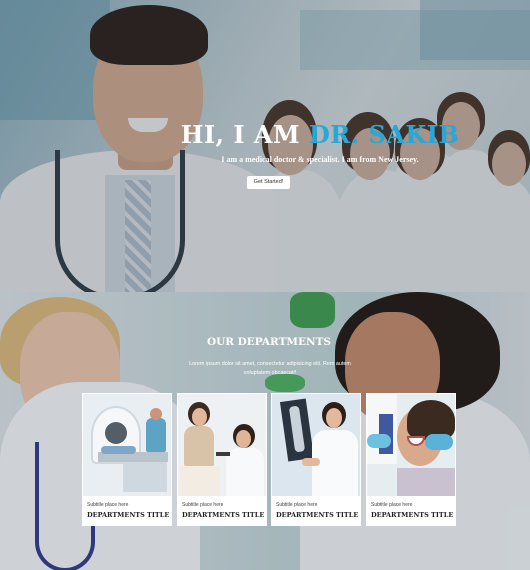  Describe the element at coordinates (316, 445) in the screenshot. I see `doctor-viewing-xray-photo` at that location.